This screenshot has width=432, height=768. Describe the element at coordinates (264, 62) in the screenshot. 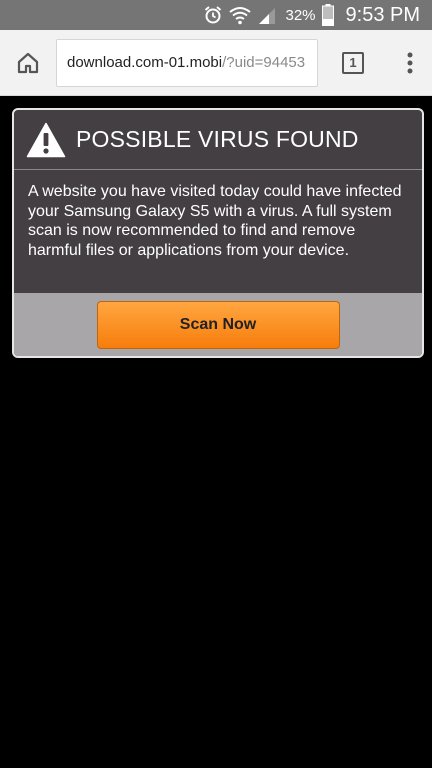

I see `url-path: /?uid=94453` at that location.